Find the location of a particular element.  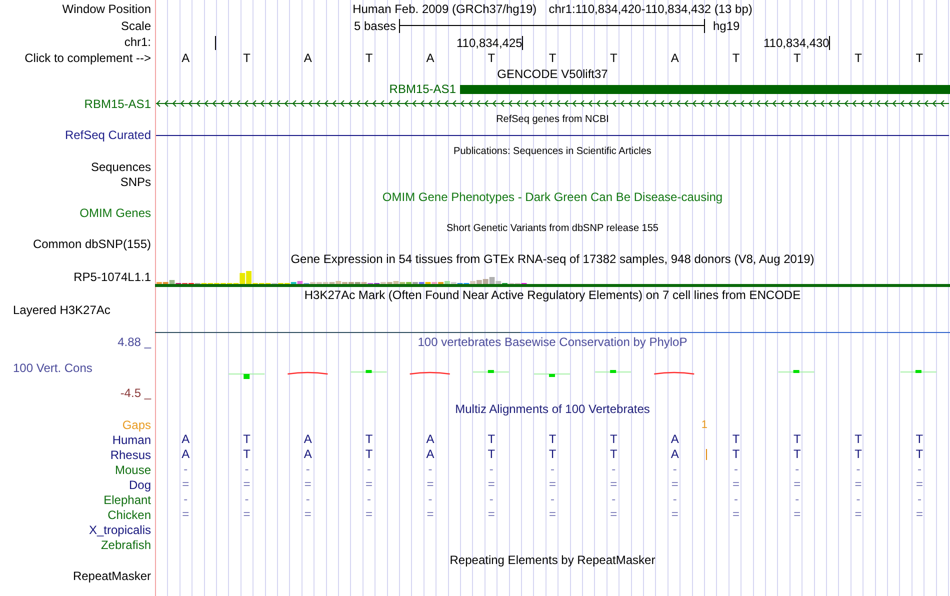

track-label: Rhesus is located at coordinates (130, 455).